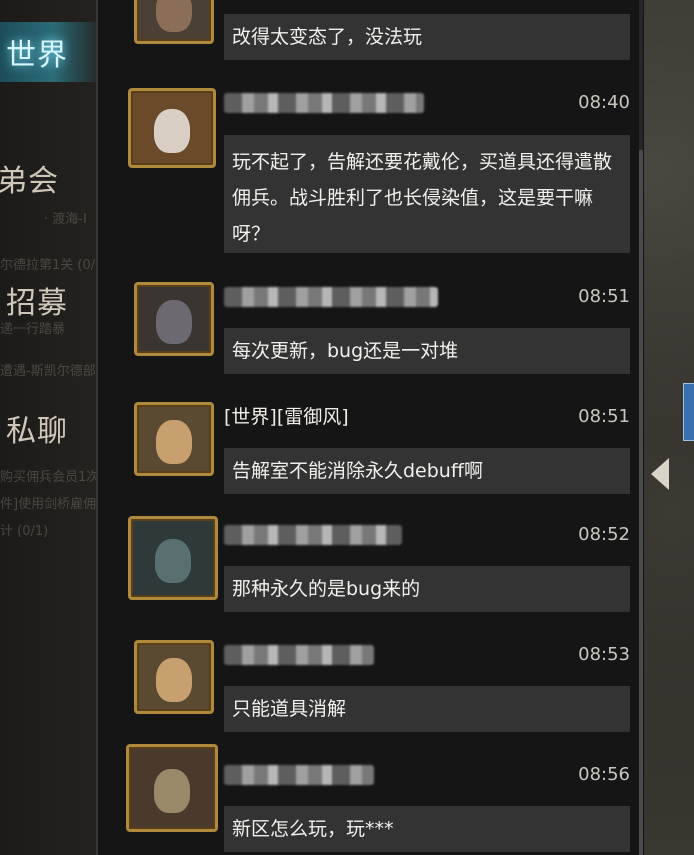 The width and height of the screenshot is (694, 855). Describe the element at coordinates (660, 474) in the screenshot. I see `collapse-arrow-icon` at that location.